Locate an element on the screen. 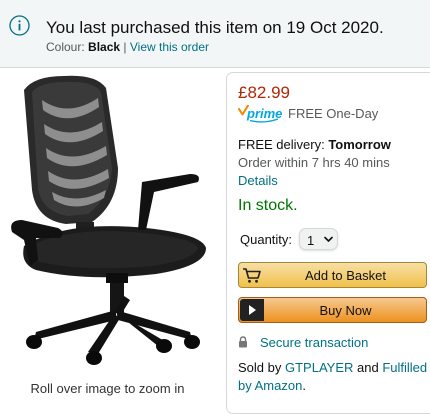 Image resolution: width=430 pixels, height=414 pixels. price: £82.99 is located at coordinates (264, 92).